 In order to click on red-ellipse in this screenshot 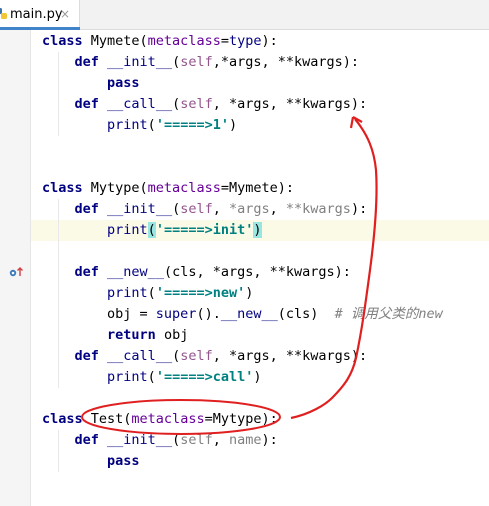, I will do `click(181, 417)`.